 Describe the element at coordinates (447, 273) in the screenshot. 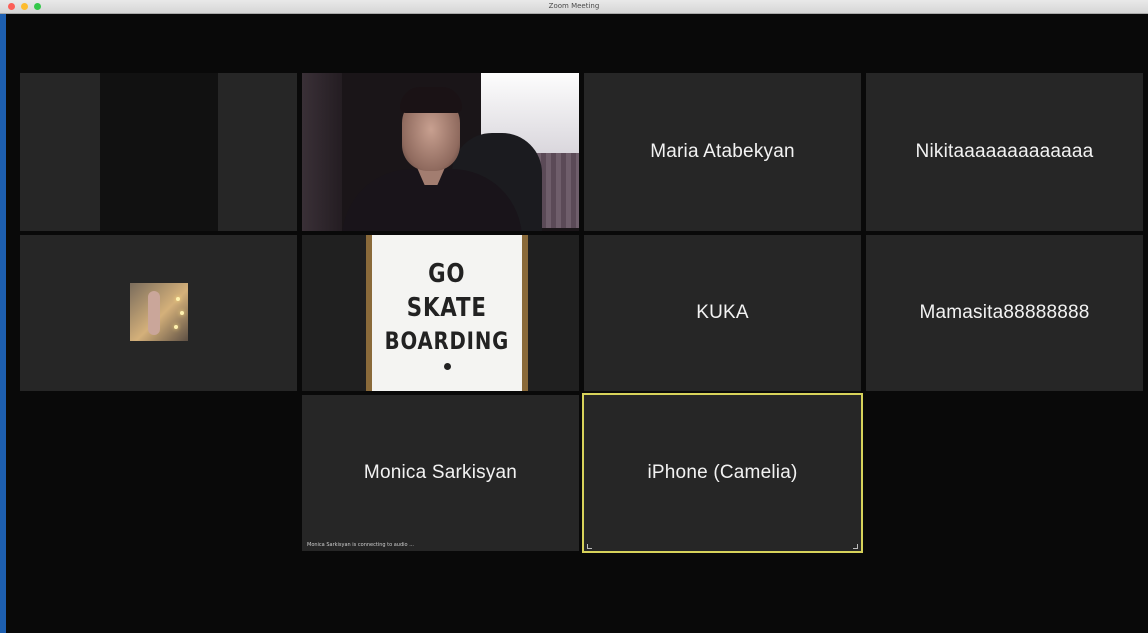

I see `sign-line: GO` at that location.